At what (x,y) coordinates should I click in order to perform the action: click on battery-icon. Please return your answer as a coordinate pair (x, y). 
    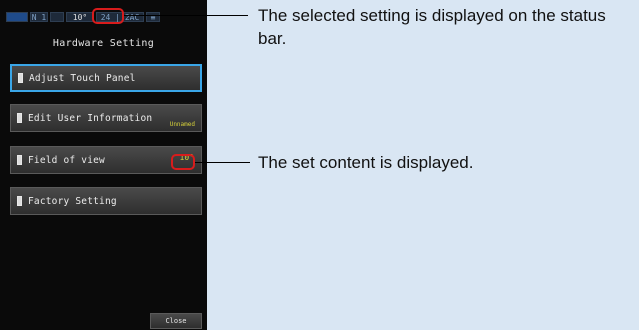
    Looking at the image, I should click on (17, 17).